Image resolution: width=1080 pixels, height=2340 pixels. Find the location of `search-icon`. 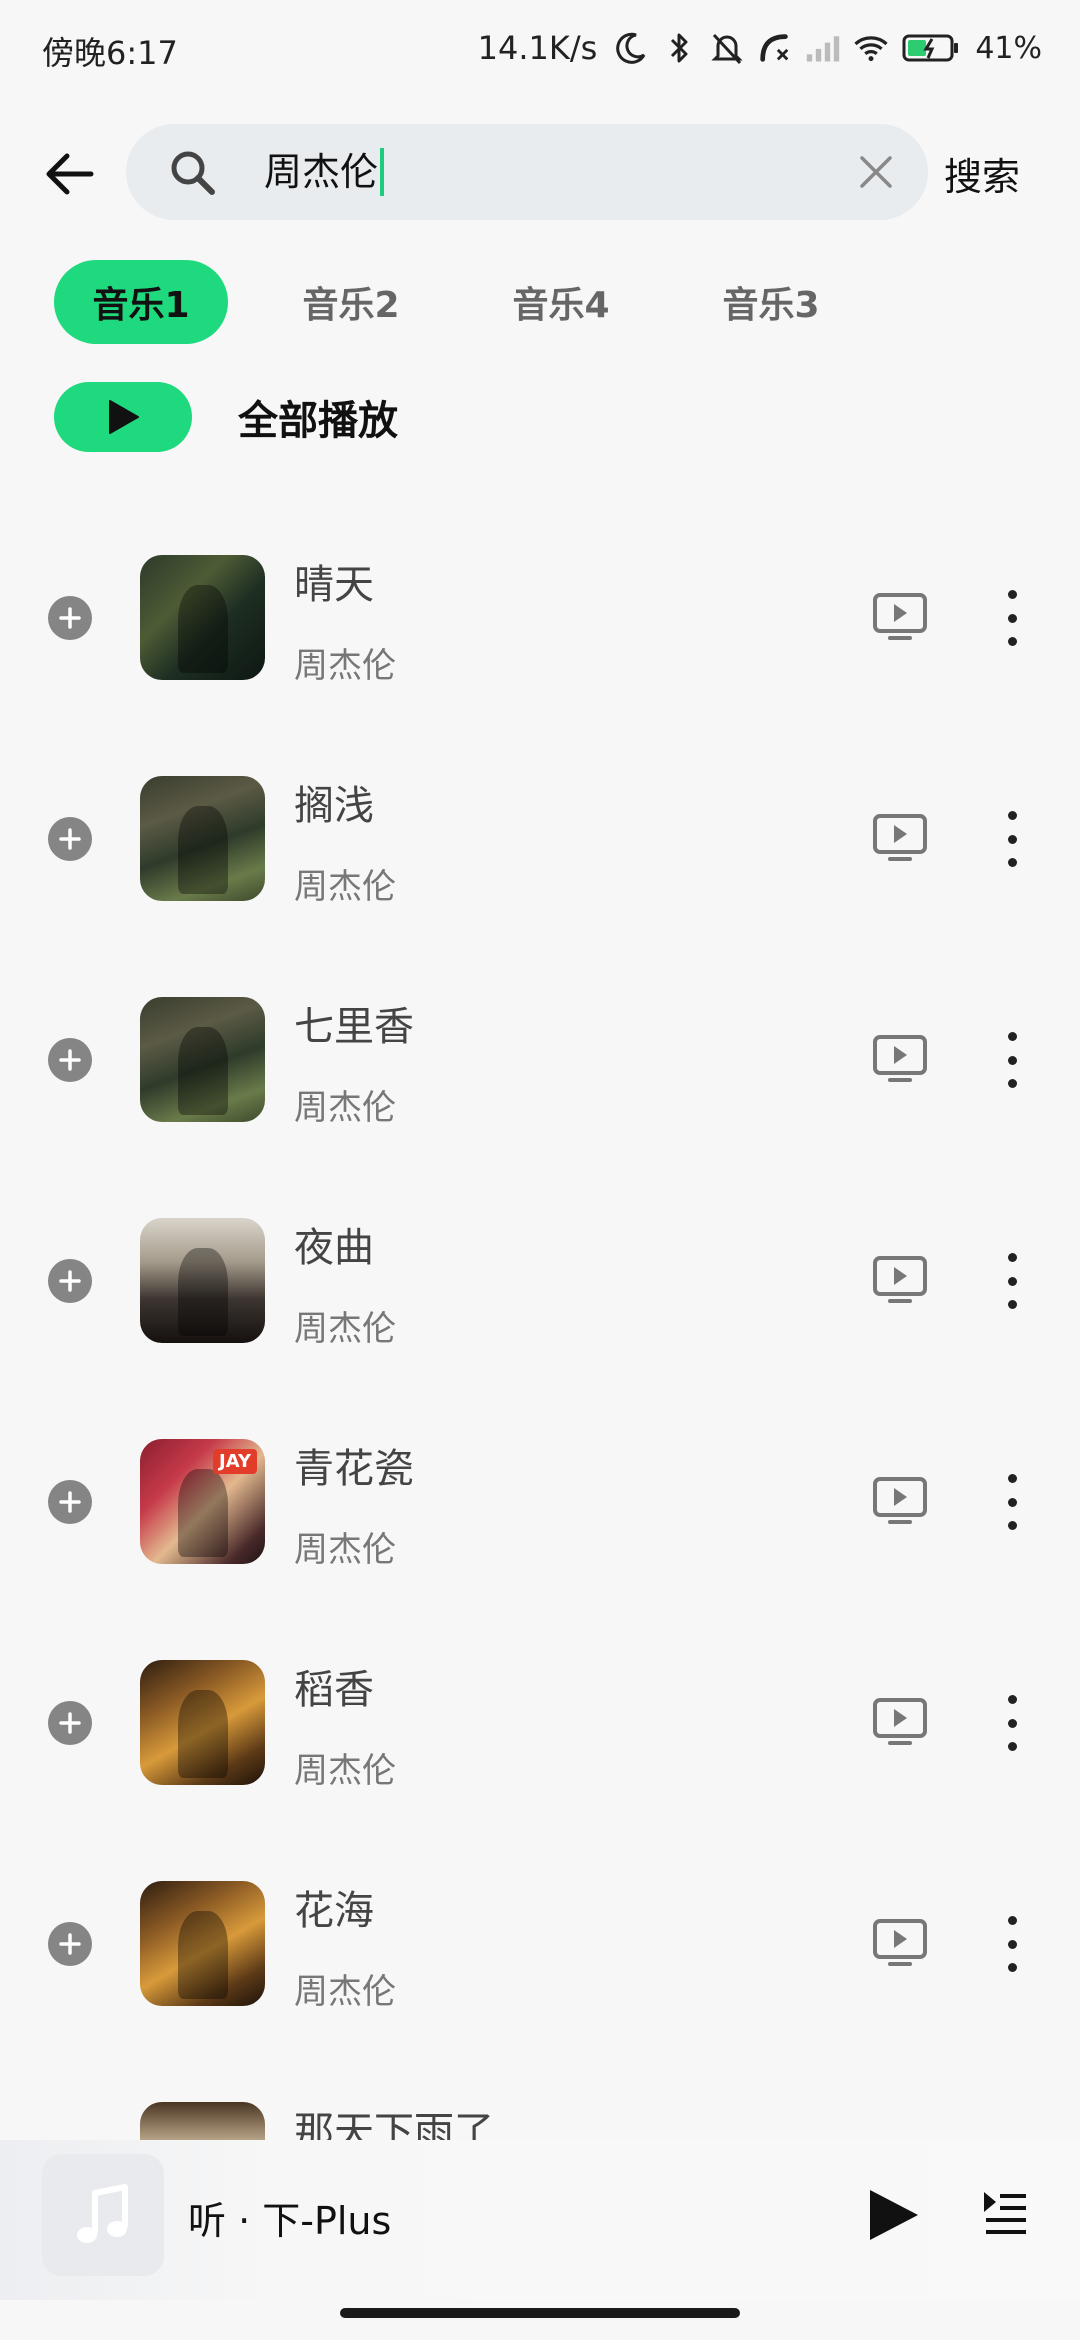

search-icon is located at coordinates (193, 173).